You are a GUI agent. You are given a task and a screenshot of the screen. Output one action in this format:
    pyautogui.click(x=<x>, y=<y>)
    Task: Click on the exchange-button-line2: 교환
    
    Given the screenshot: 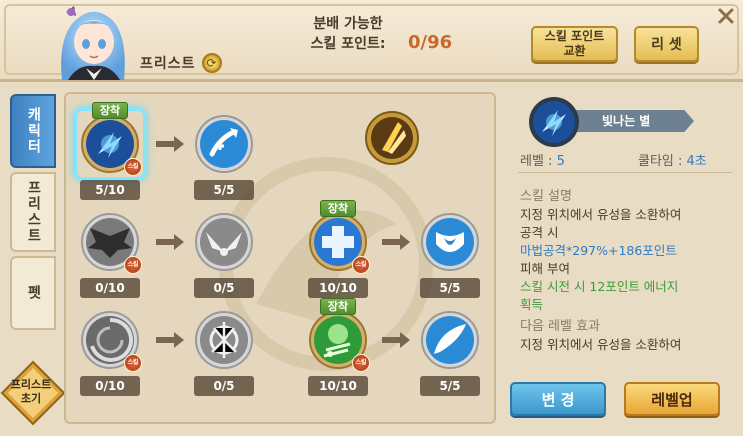 What is the action you would take?
    pyautogui.click(x=574, y=51)
    